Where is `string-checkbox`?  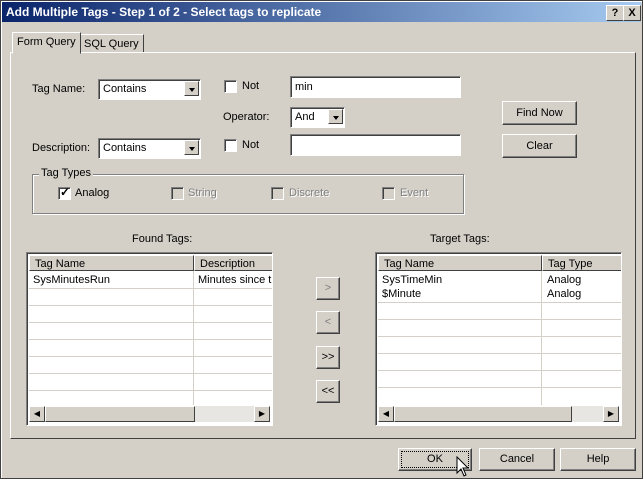 string-checkbox is located at coordinates (177, 193).